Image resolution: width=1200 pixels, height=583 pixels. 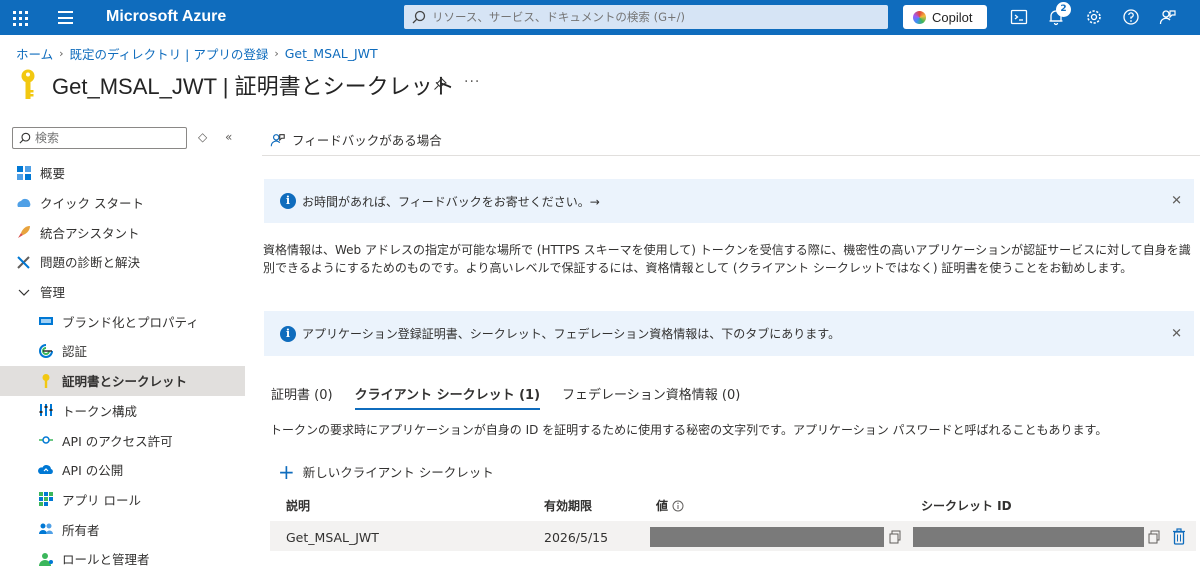 What do you see at coordinates (20, 18) in the screenshot?
I see `app-launcher-icon` at bounding box center [20, 18].